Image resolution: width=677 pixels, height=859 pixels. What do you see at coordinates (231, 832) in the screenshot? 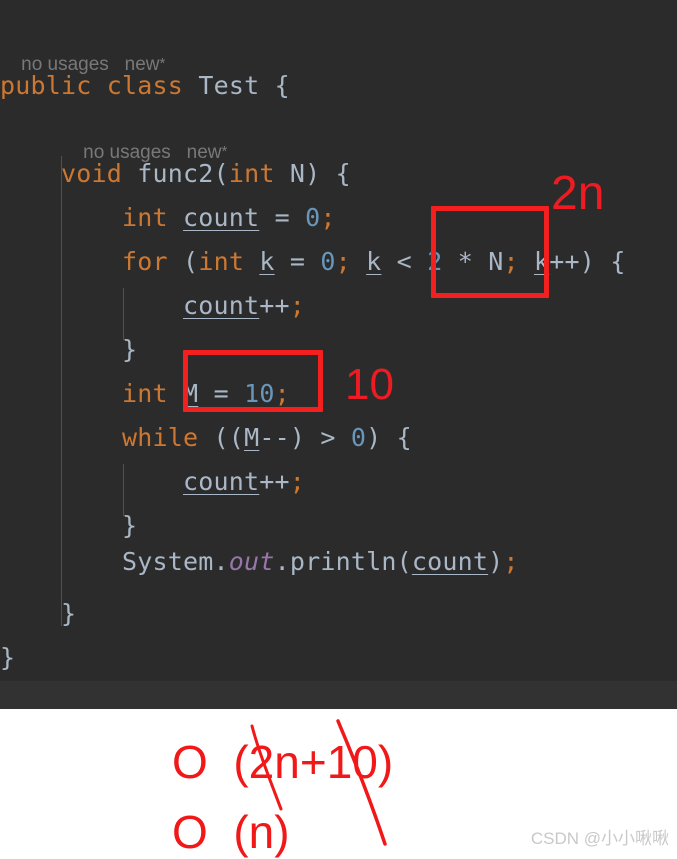
I see `note-complexity-final: O (n)` at bounding box center [231, 832].